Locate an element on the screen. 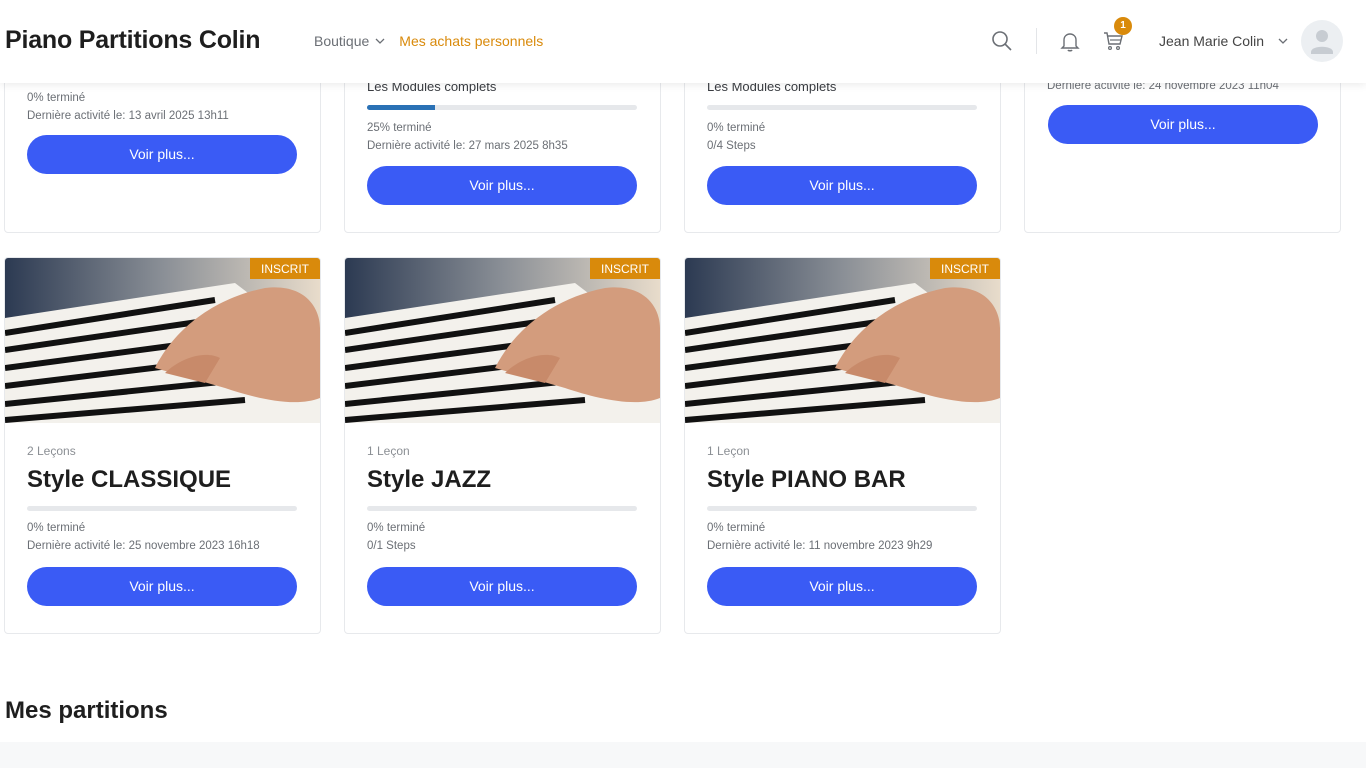 The image size is (1366, 768). header-divider is located at coordinates (1036, 41).